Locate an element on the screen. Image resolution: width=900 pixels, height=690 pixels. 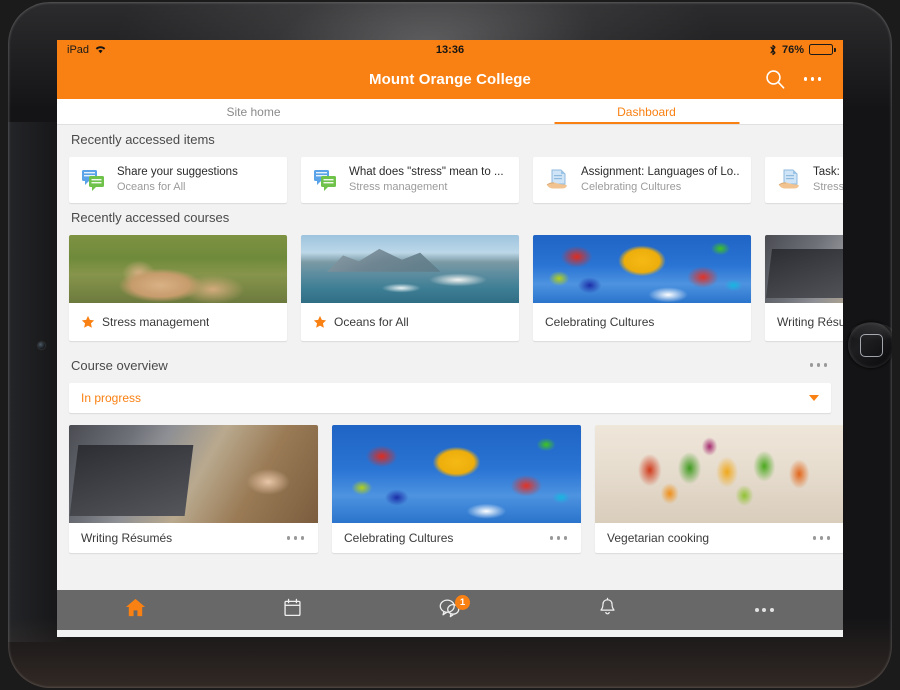
list-item-title: Share your suggestions is located at coordinates (177, 172).